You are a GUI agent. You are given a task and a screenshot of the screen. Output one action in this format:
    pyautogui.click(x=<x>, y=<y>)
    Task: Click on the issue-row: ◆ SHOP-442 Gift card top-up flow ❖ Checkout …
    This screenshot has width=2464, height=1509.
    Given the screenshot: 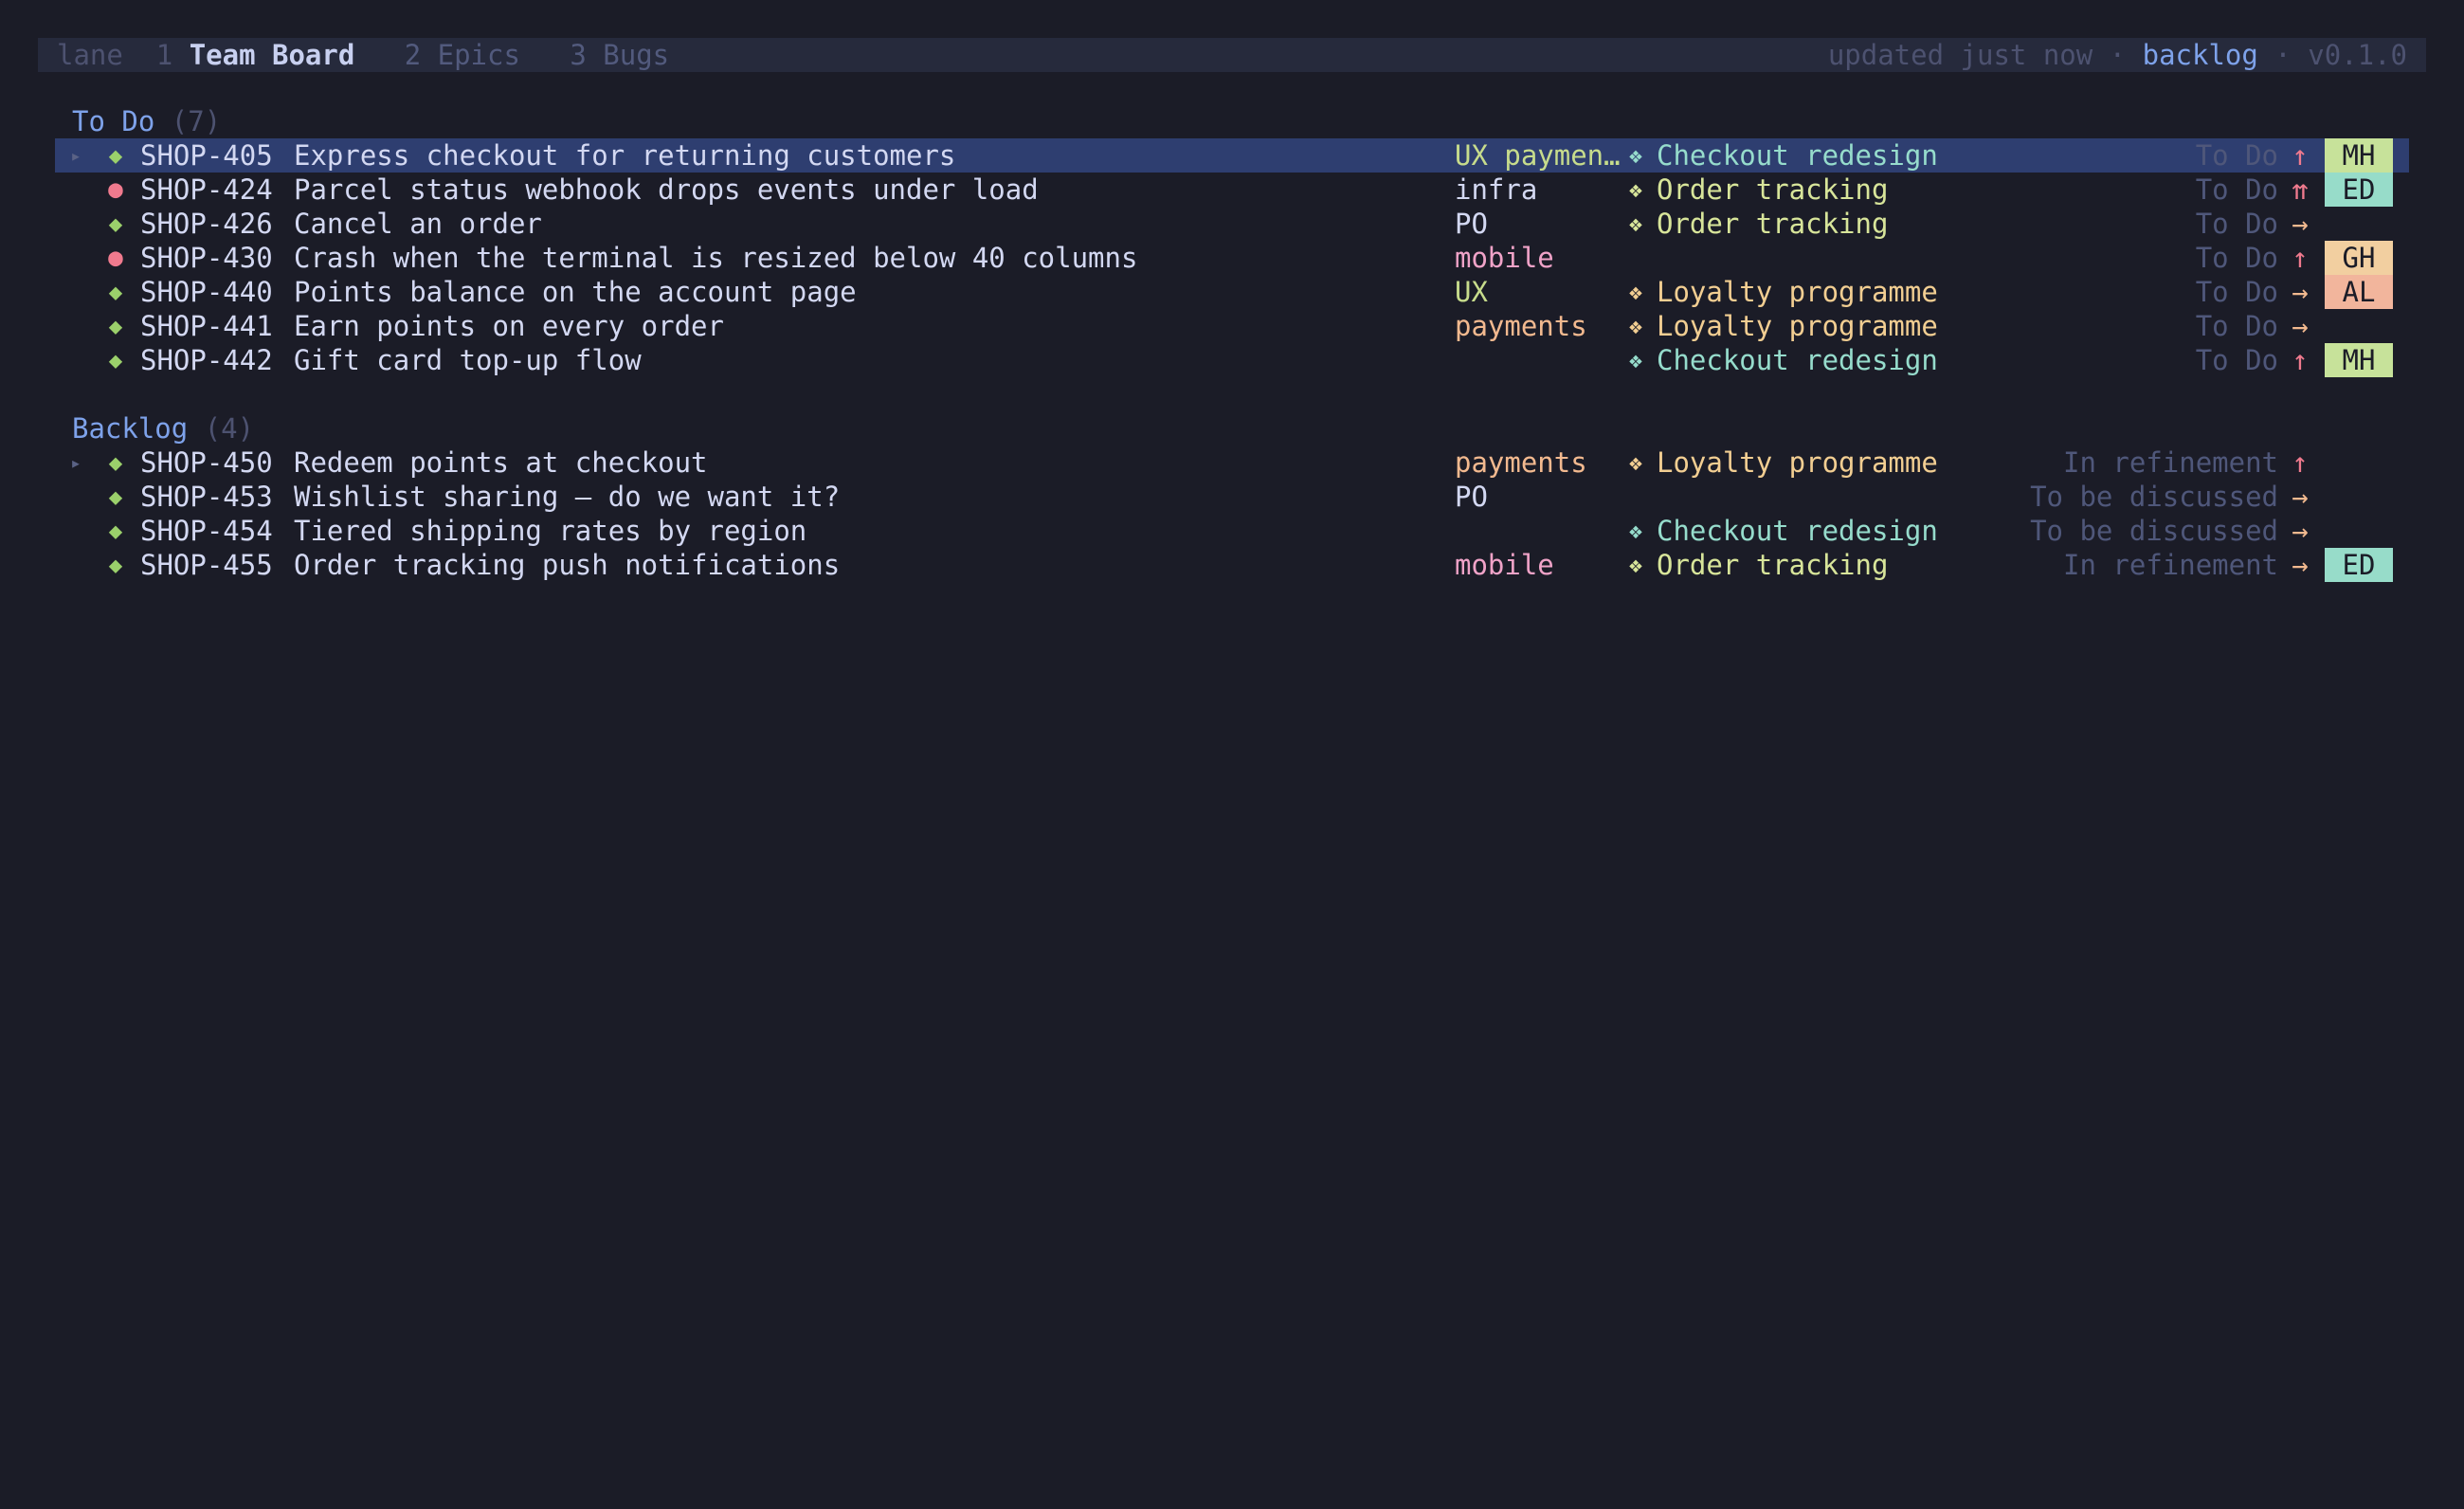 What is the action you would take?
    pyautogui.click(x=1232, y=360)
    